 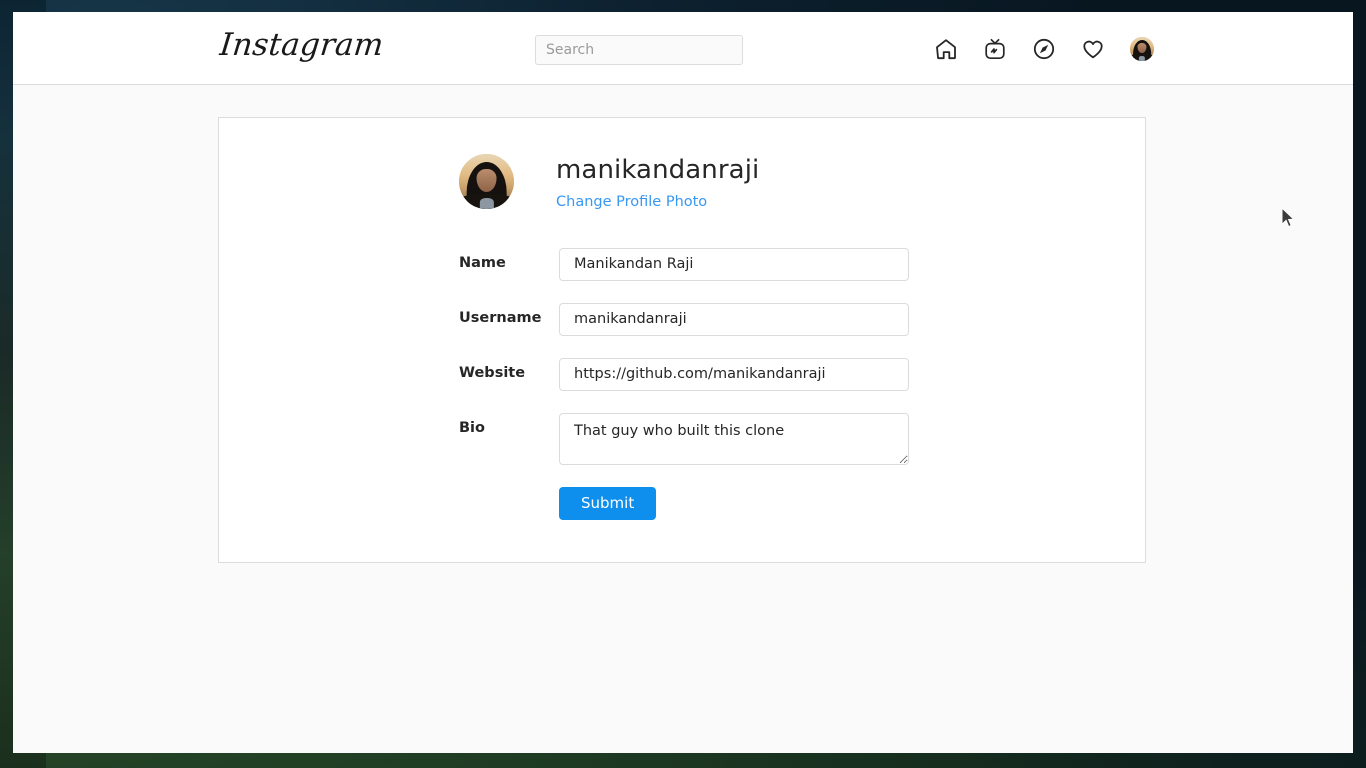 What do you see at coordinates (734, 439) in the screenshot?
I see `bio-textarea` at bounding box center [734, 439].